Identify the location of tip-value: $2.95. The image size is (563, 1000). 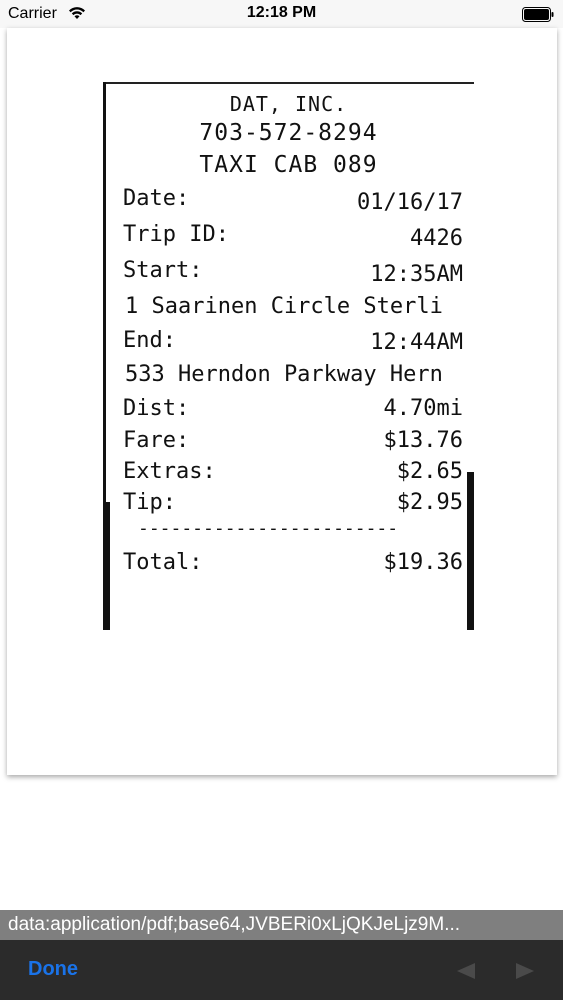
(429, 502).